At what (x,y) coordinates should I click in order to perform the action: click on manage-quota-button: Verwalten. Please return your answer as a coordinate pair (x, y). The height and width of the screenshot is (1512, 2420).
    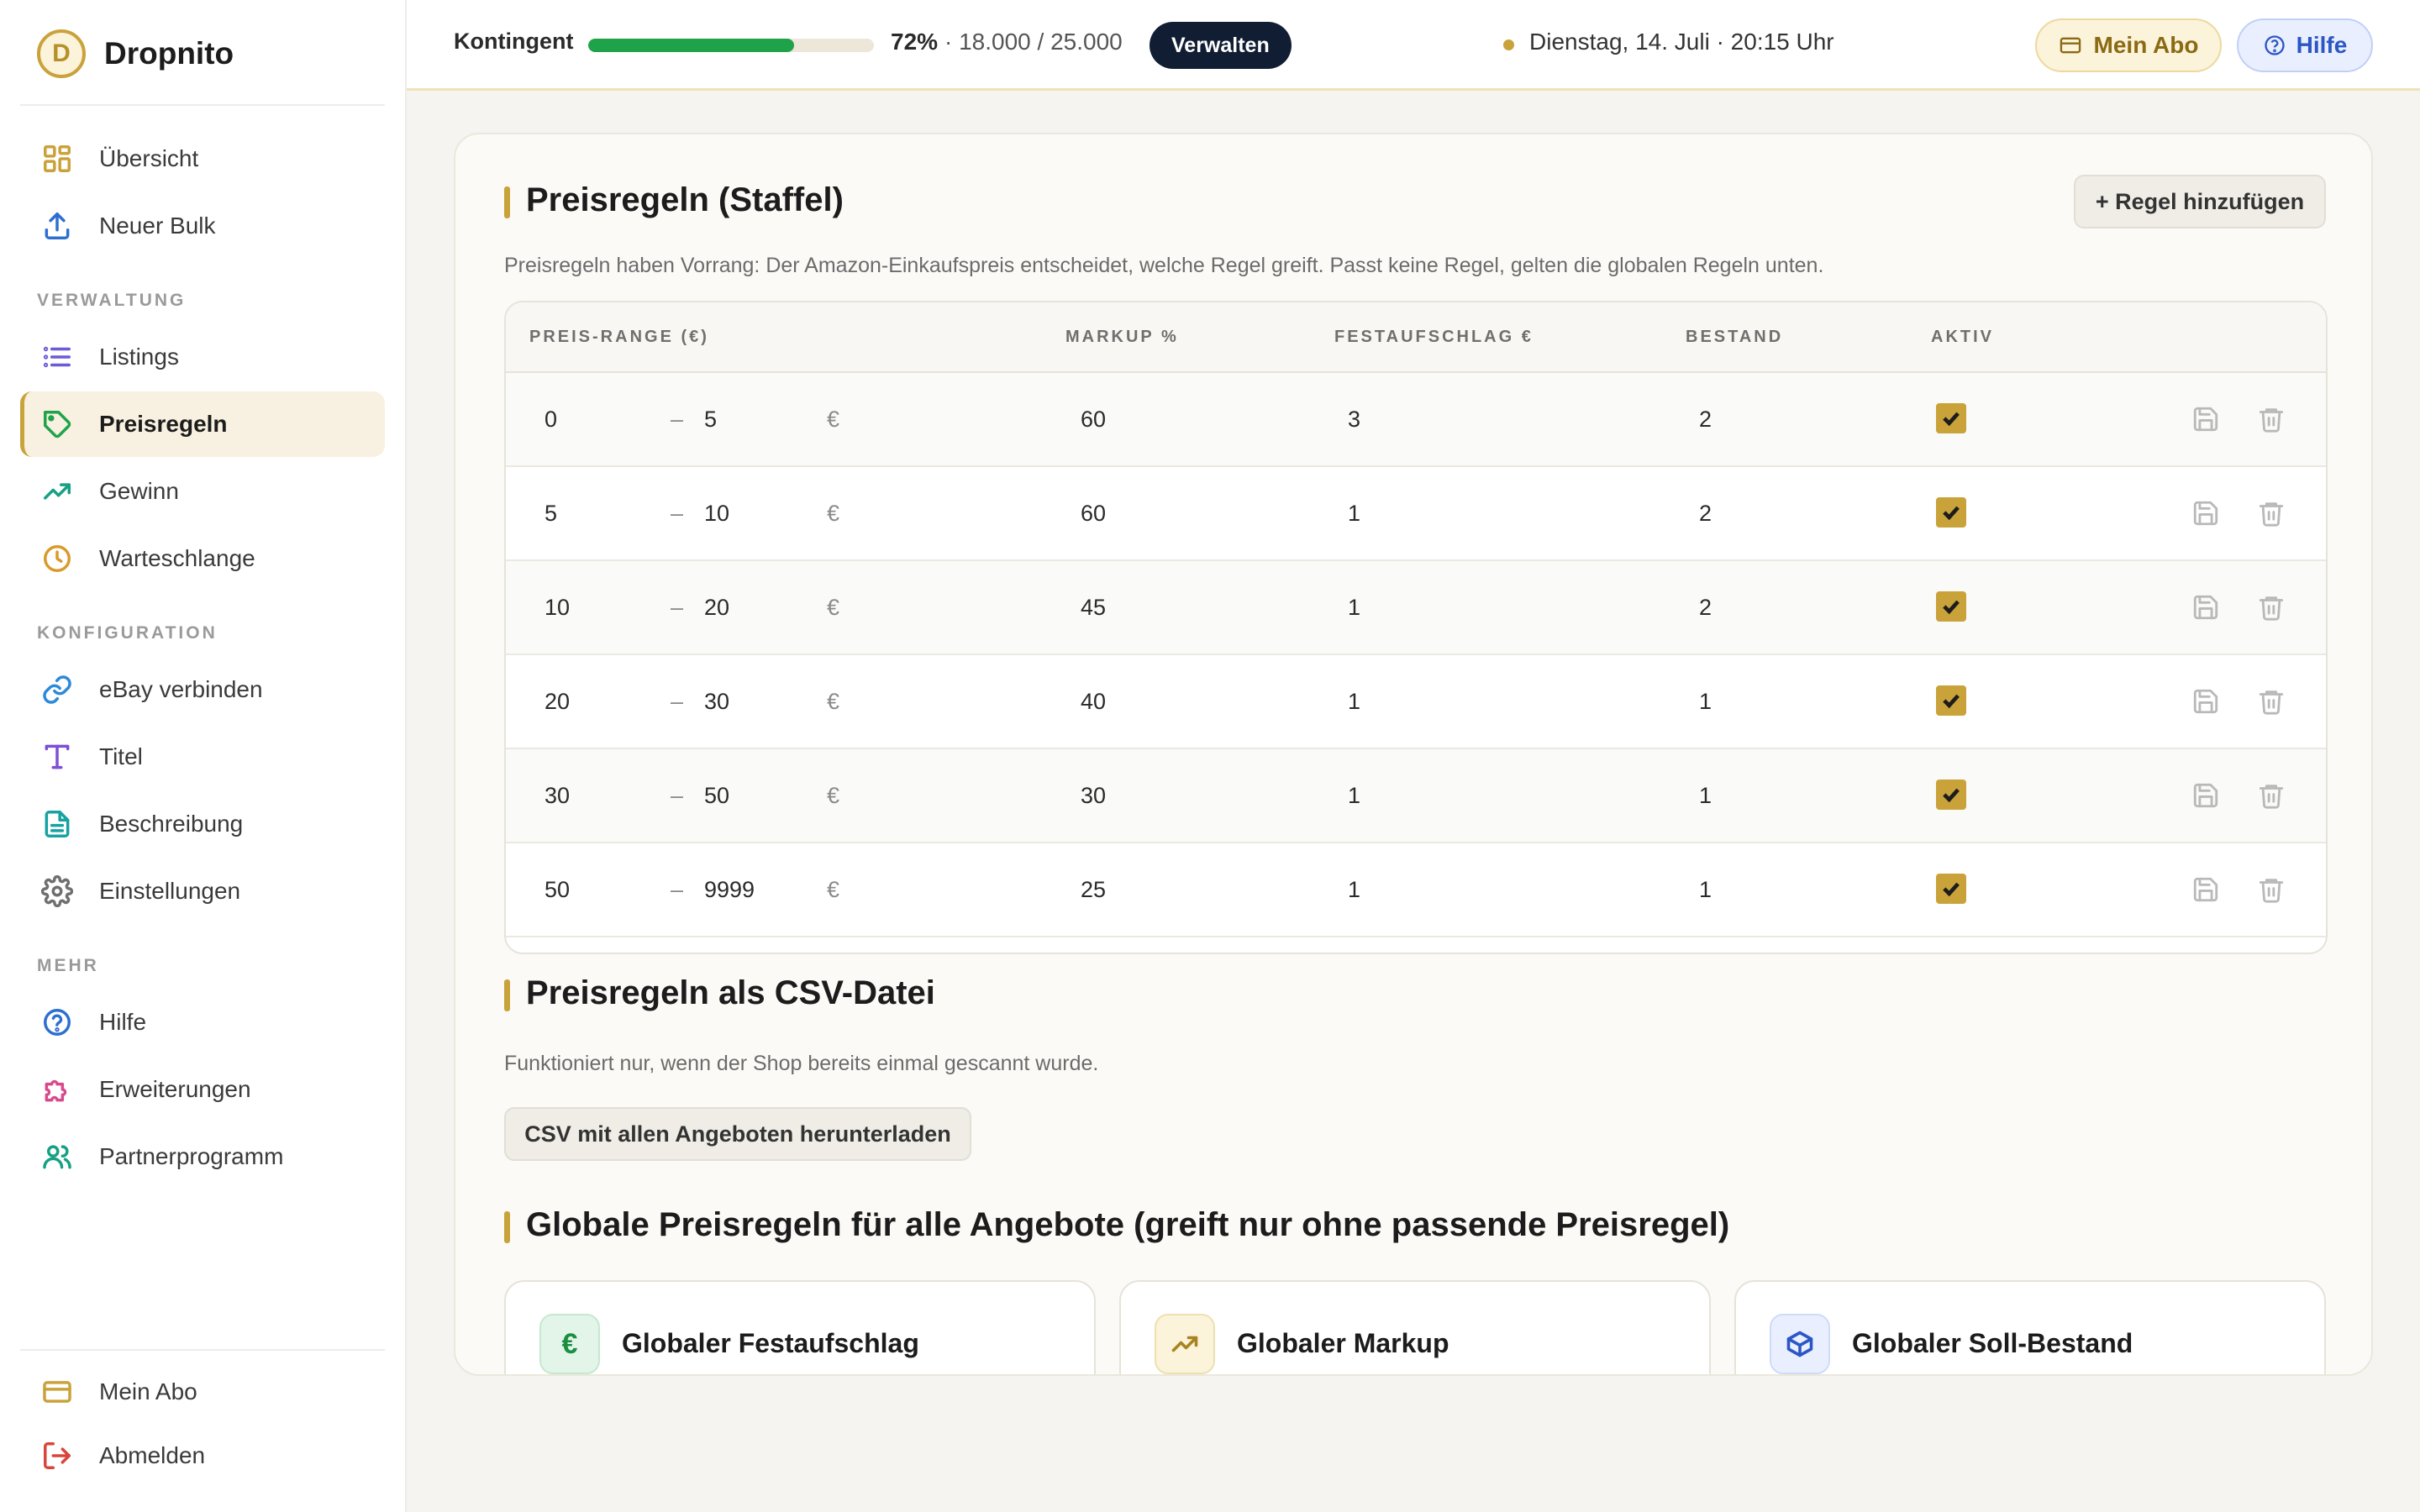
    Looking at the image, I should click on (1221, 45).